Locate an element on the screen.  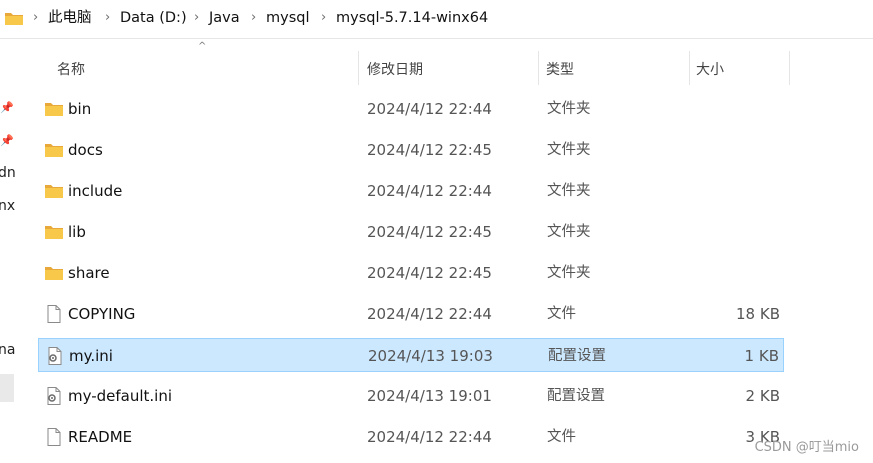
breadcrumb-item: Data (D:) is located at coordinates (153, 18).